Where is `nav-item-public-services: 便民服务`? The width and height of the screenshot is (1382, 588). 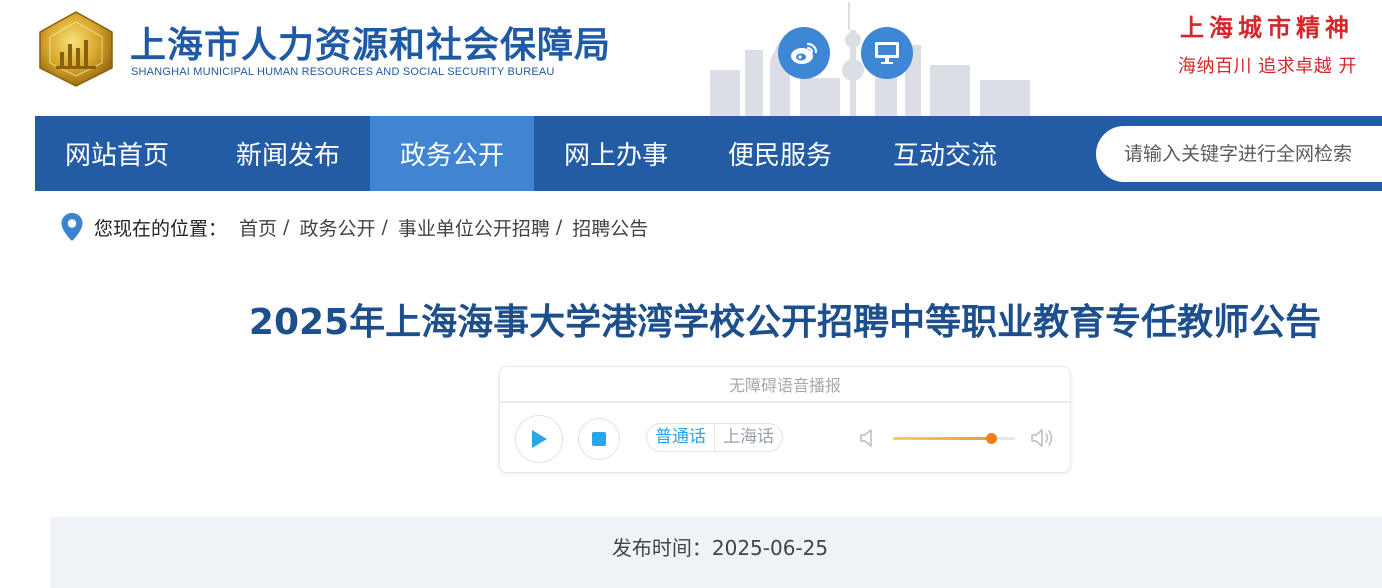 nav-item-public-services: 便民服务 is located at coordinates (780, 153).